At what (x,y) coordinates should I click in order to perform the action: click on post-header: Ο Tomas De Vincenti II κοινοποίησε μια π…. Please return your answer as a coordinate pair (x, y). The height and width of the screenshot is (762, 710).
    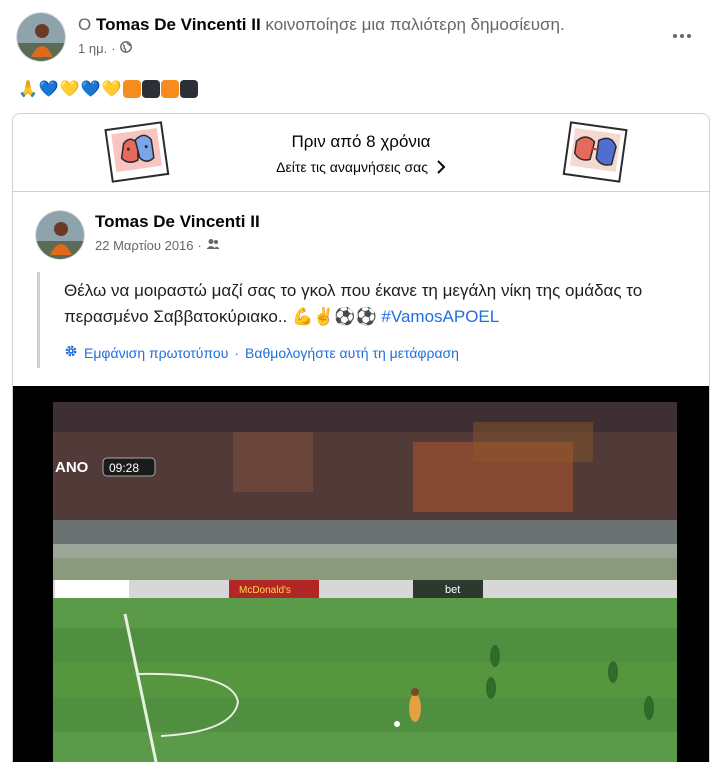
    Looking at the image, I should click on (356, 38).